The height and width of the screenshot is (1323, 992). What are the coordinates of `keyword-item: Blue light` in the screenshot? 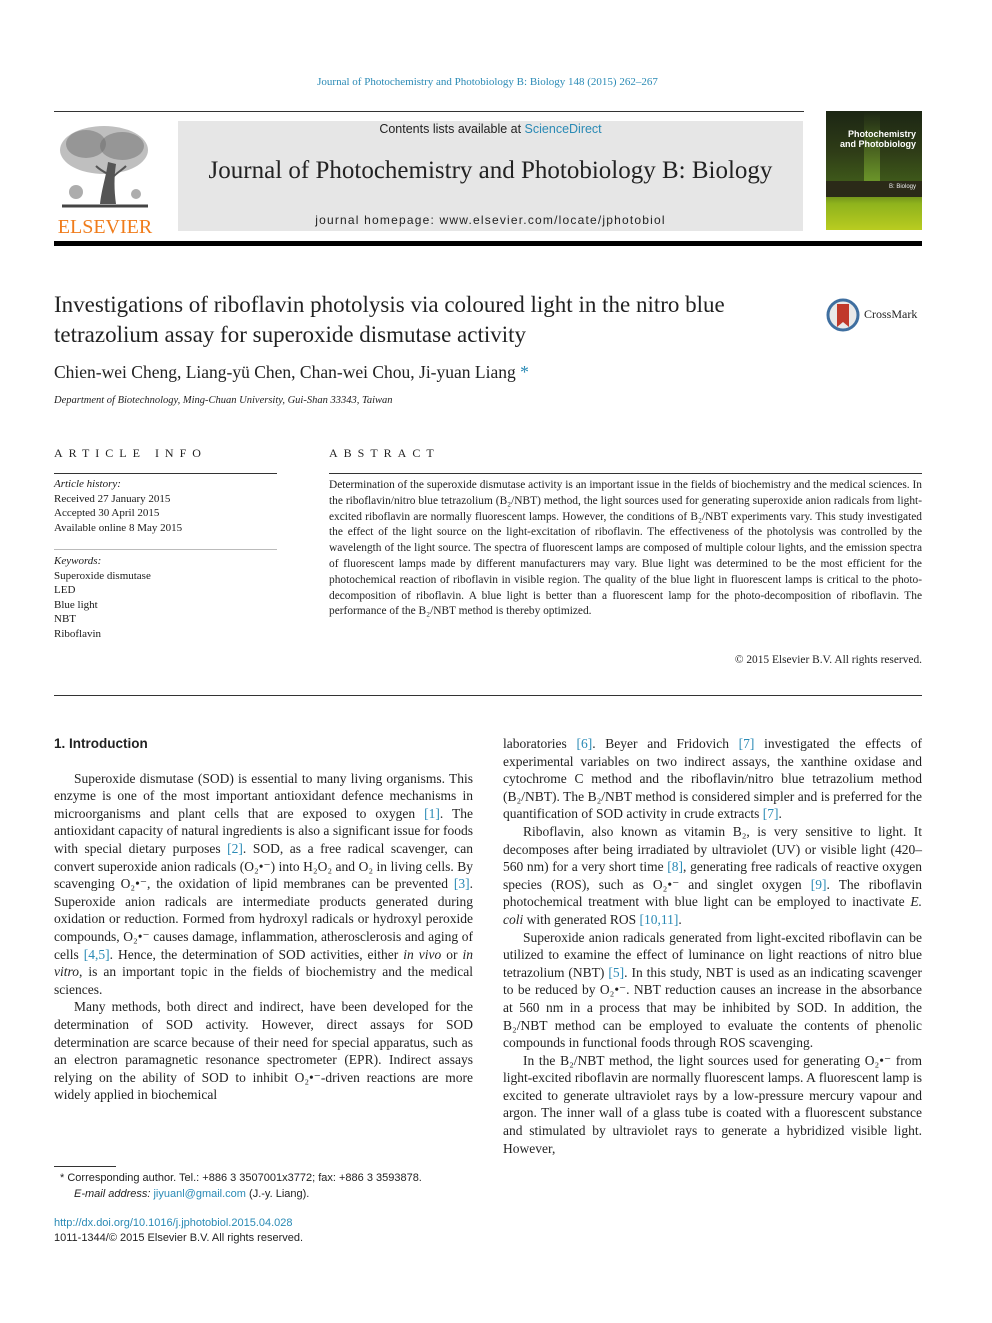 It's located at (76, 604).